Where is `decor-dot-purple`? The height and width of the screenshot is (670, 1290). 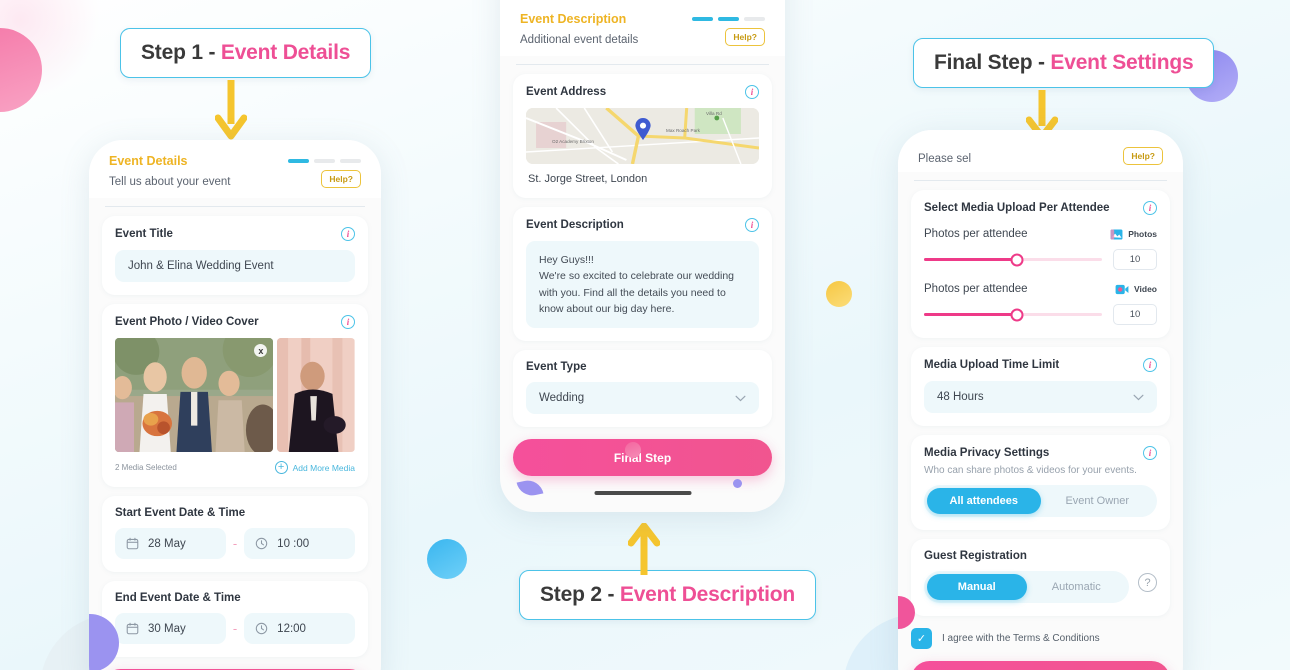
decor-dot-purple is located at coordinates (737, 483).